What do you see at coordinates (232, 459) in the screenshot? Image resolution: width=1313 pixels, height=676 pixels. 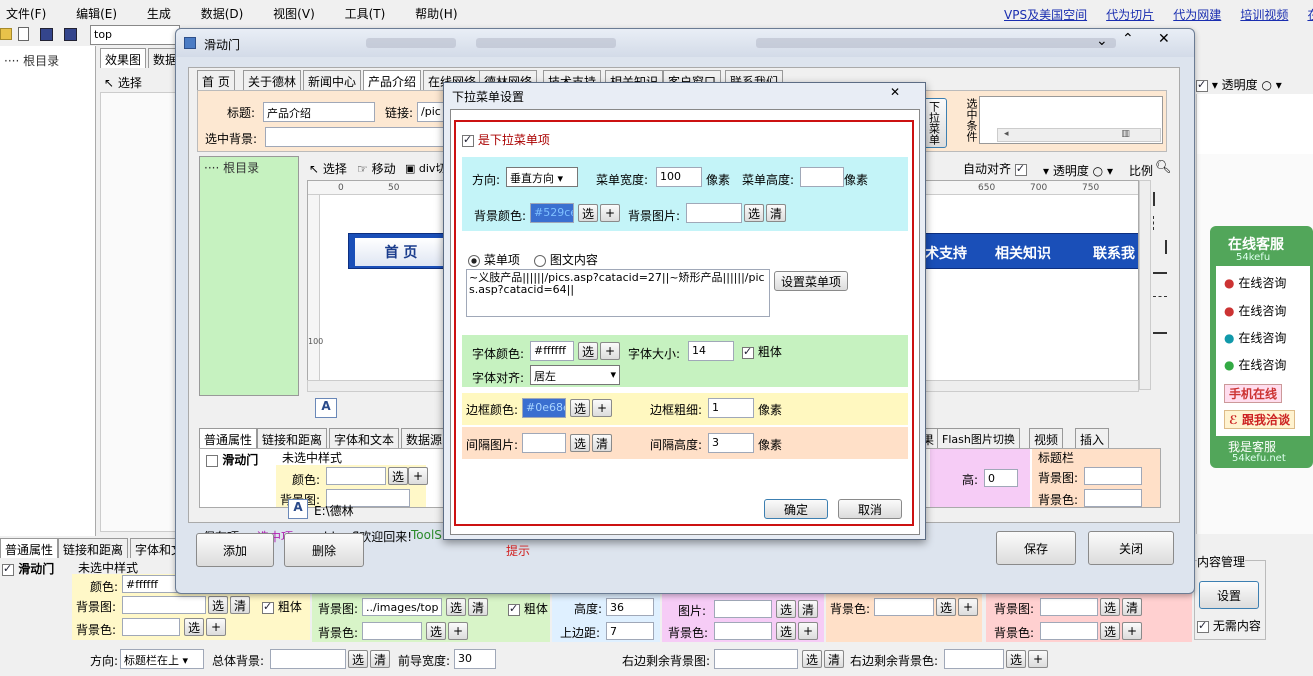 I see `prop-title: 滑动门` at bounding box center [232, 459].